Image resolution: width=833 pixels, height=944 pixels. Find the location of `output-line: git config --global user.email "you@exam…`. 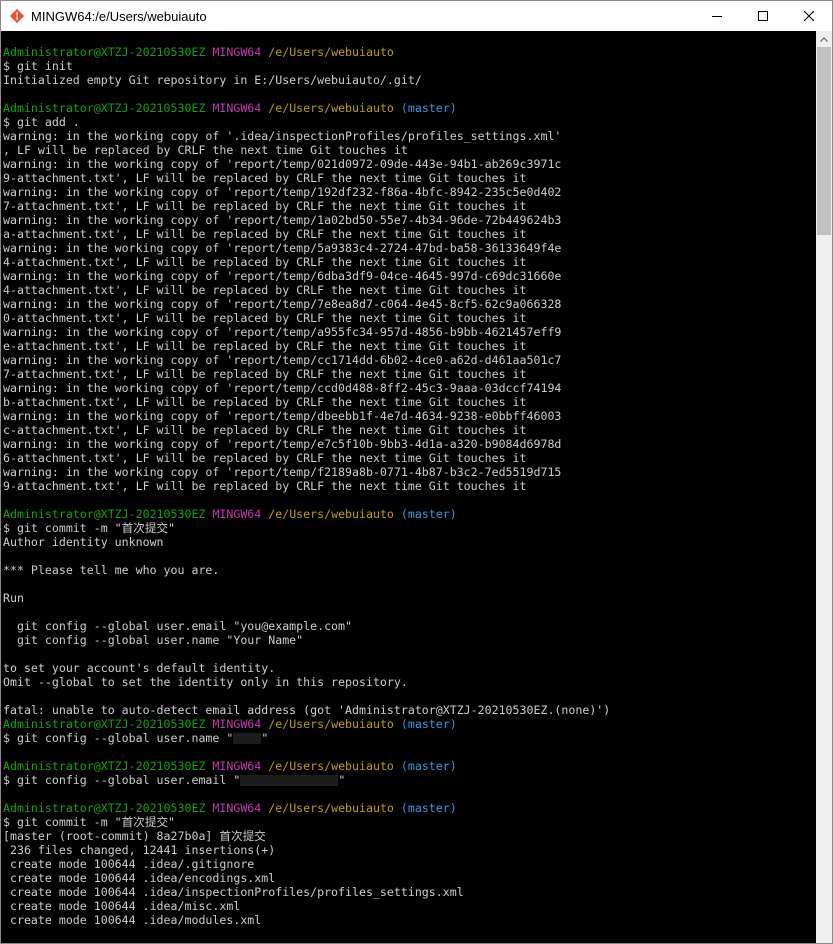

output-line: git config --global user.email "you@exam… is located at coordinates (178, 626).